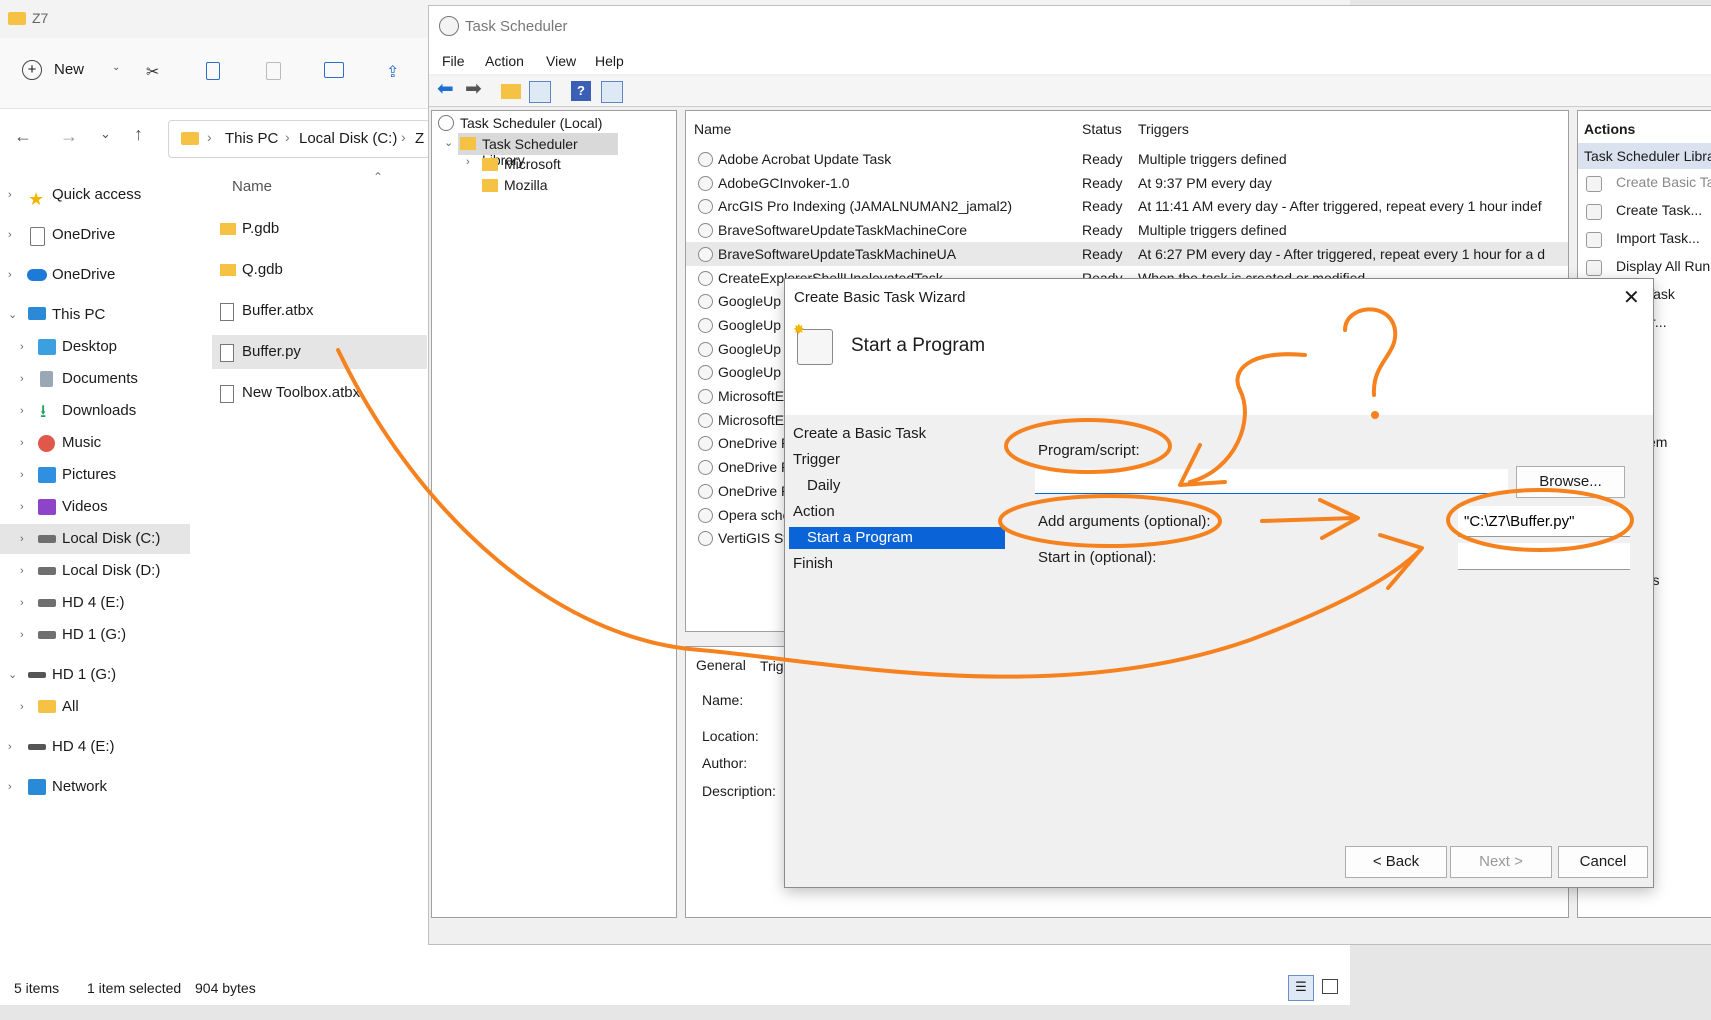 Image resolution: width=1711 pixels, height=1020 pixels. Describe the element at coordinates (1544, 521) in the screenshot. I see `add-arguments-input` at that location.